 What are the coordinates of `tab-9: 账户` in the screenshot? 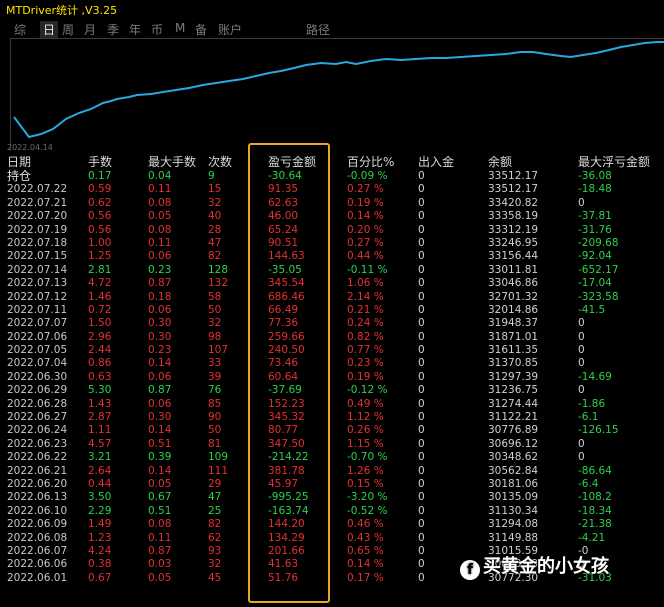 It's located at (230, 29).